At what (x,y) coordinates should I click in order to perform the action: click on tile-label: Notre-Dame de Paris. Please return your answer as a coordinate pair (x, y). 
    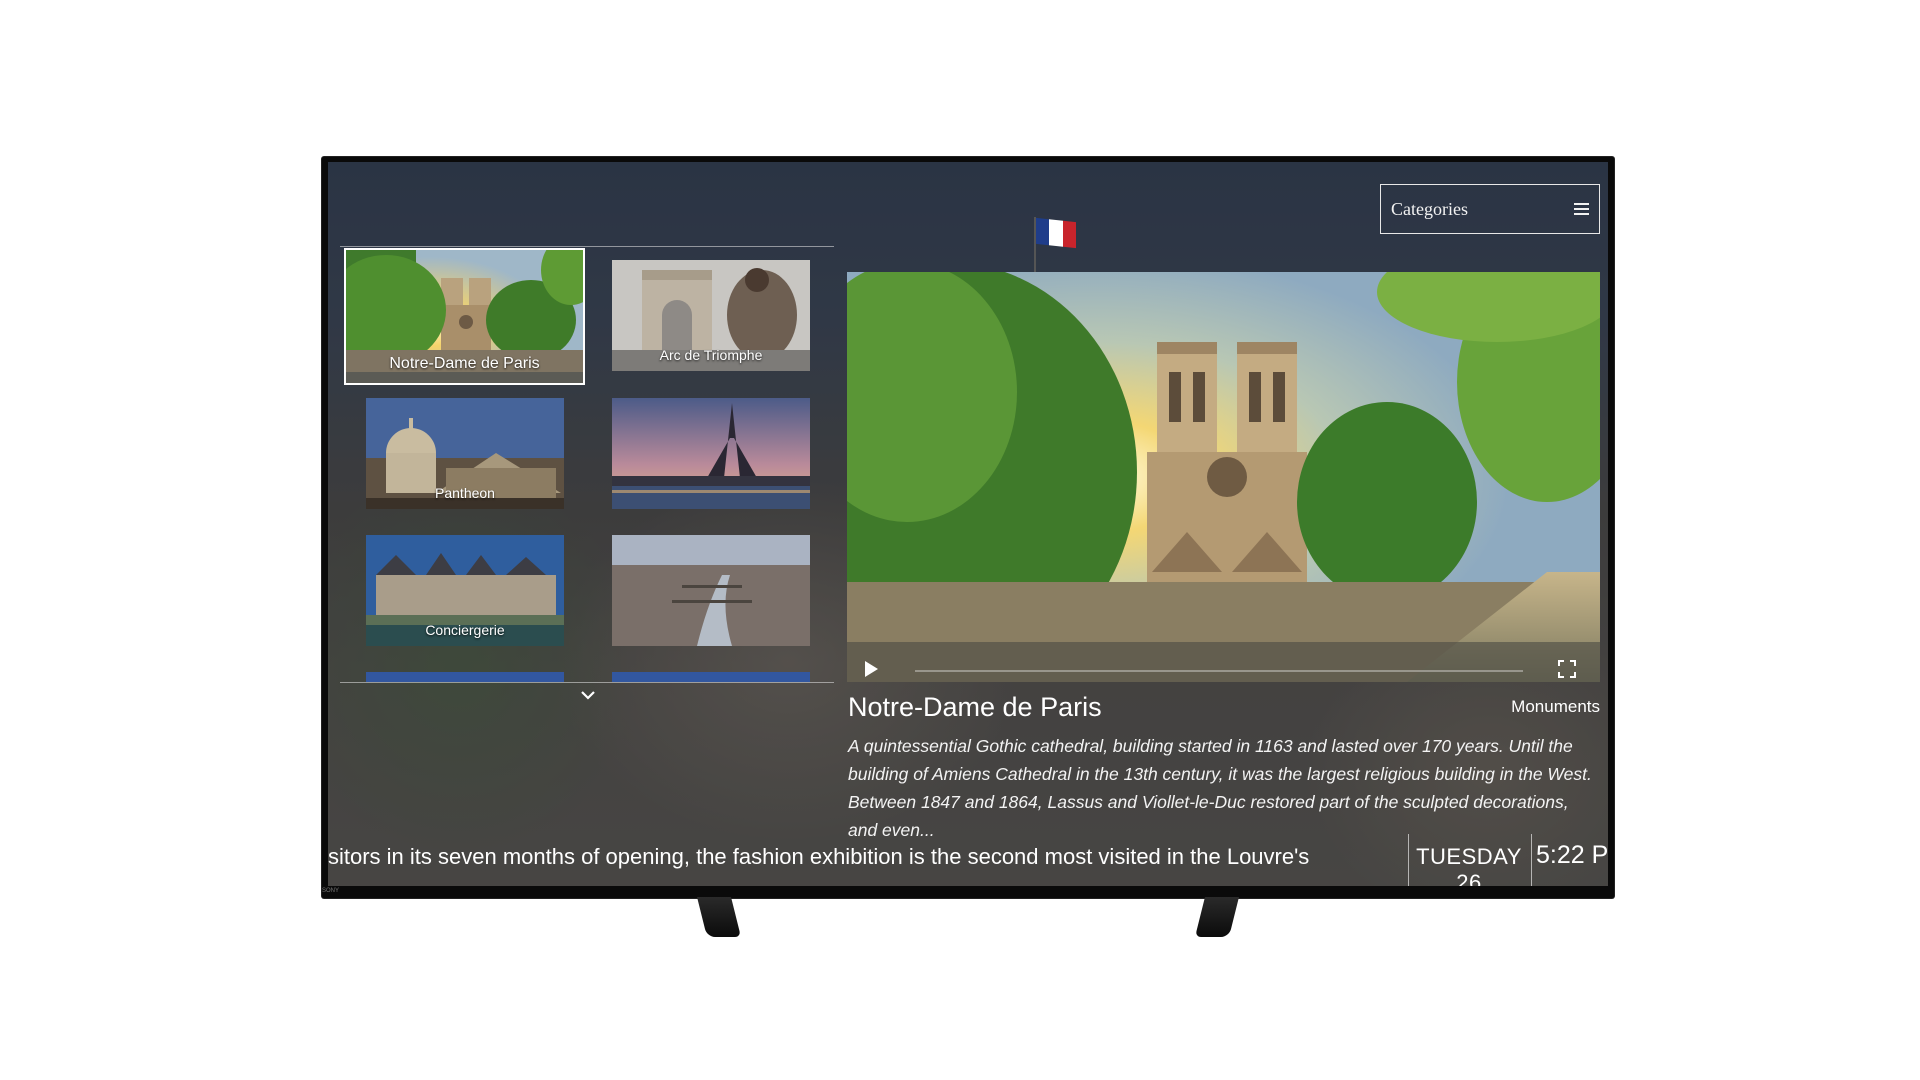
    Looking at the image, I should click on (464, 363).